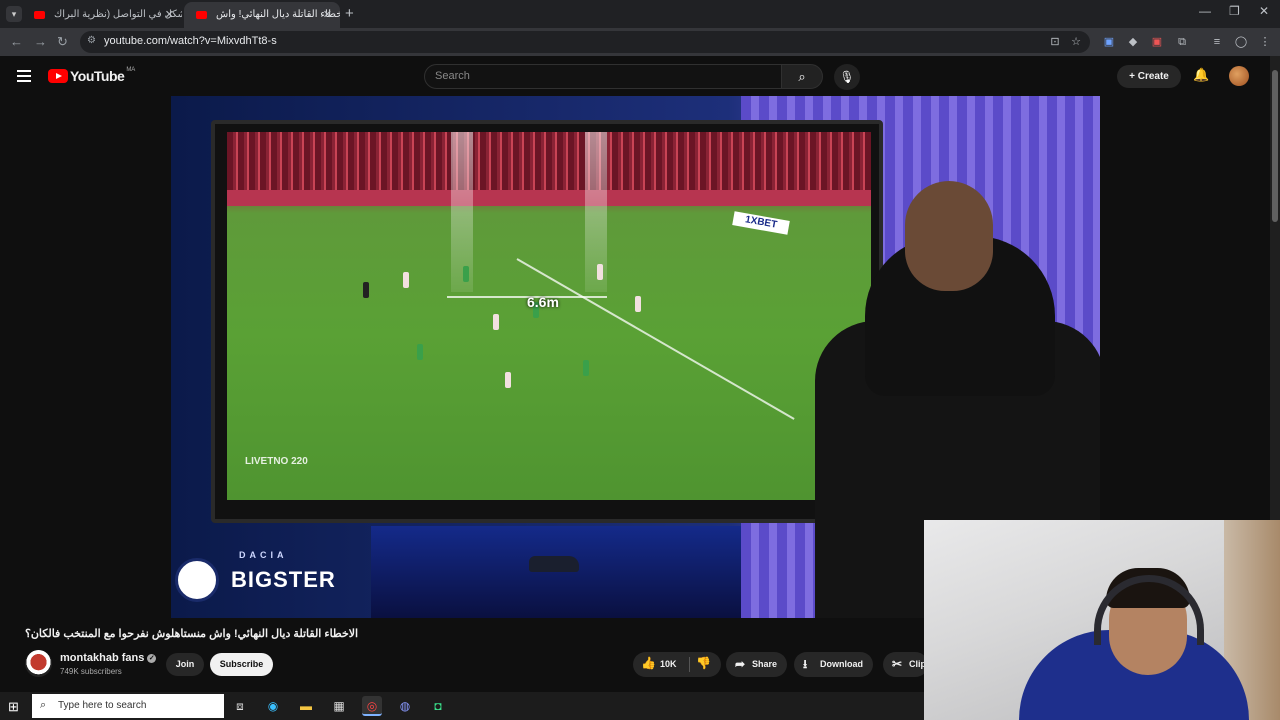  What do you see at coordinates (255, 576) in the screenshot?
I see `sponsor-logo: DACIA BIGSTER` at bounding box center [255, 576].